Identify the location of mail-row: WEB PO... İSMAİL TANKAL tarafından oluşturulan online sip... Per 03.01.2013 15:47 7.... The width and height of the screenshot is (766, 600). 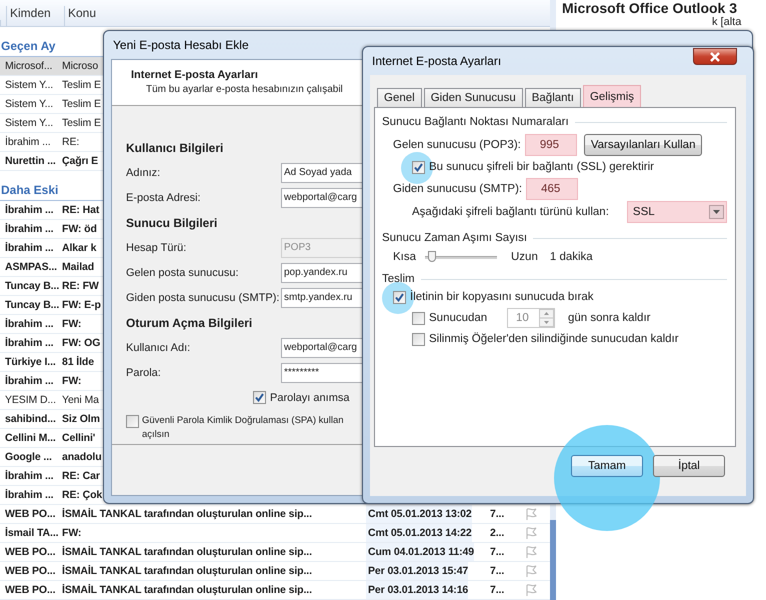
(275, 571).